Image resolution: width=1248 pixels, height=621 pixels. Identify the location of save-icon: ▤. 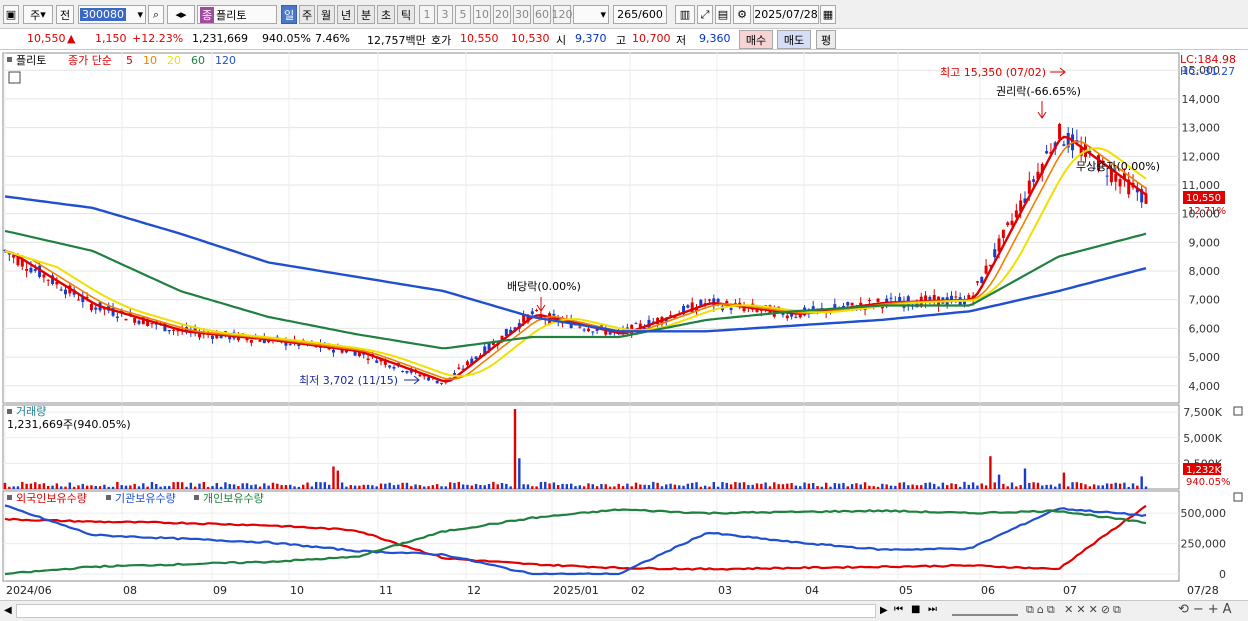
(723, 14).